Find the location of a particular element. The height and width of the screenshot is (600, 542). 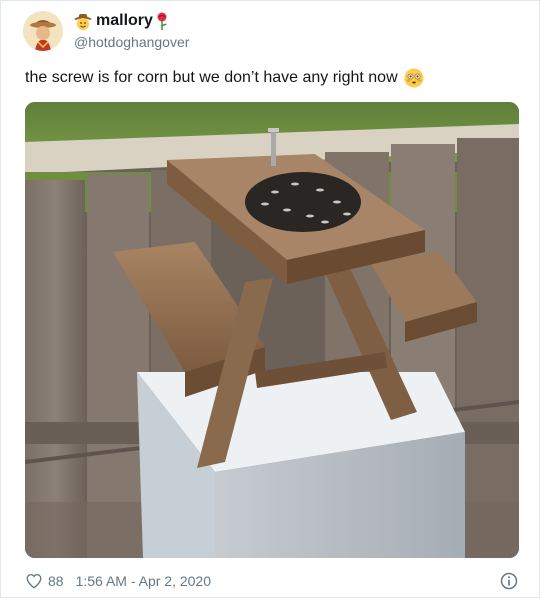

rose-icon is located at coordinates (162, 21).